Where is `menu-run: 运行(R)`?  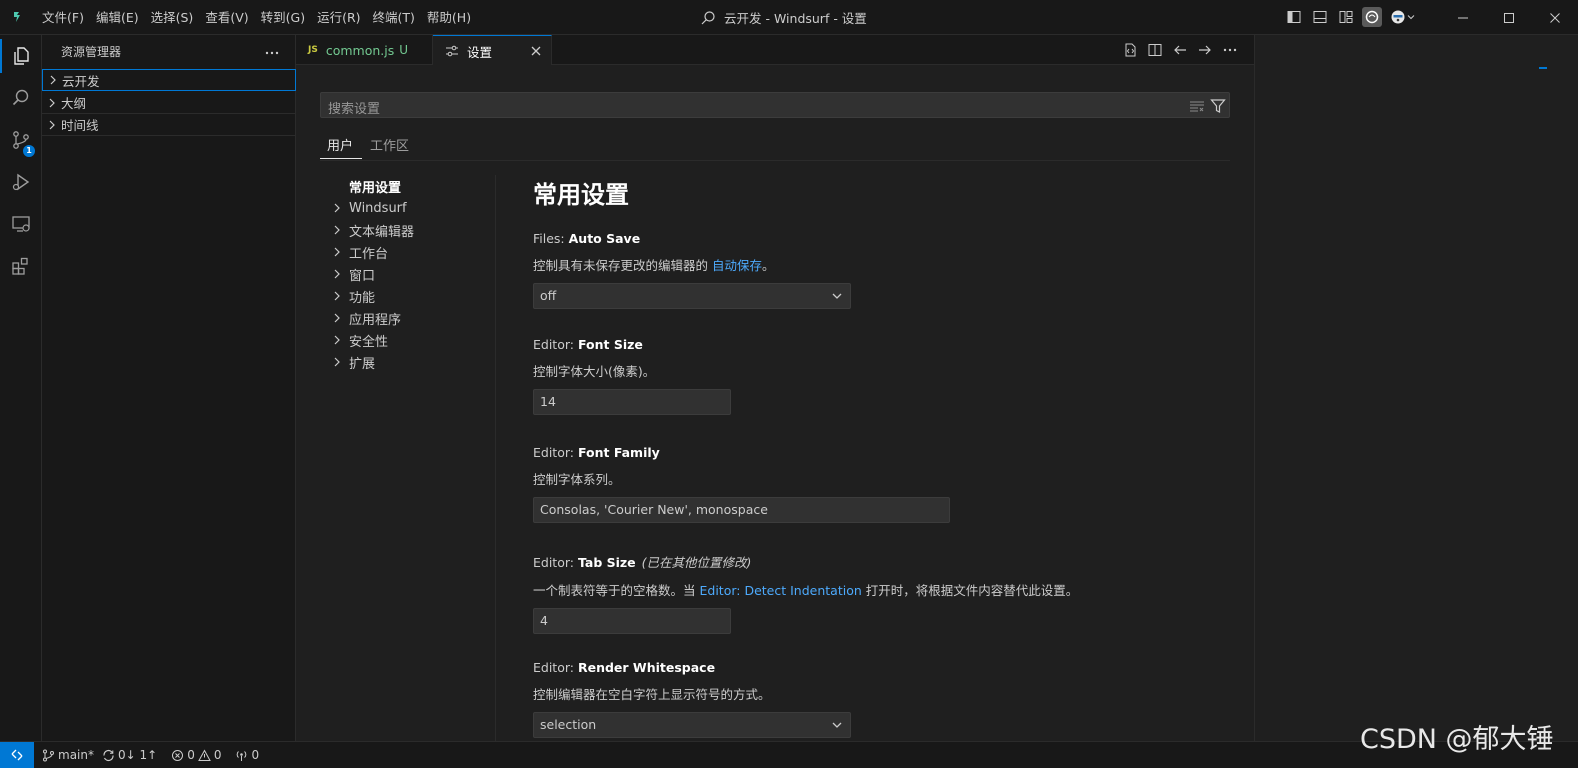
menu-run: 运行(R) is located at coordinates (338, 17).